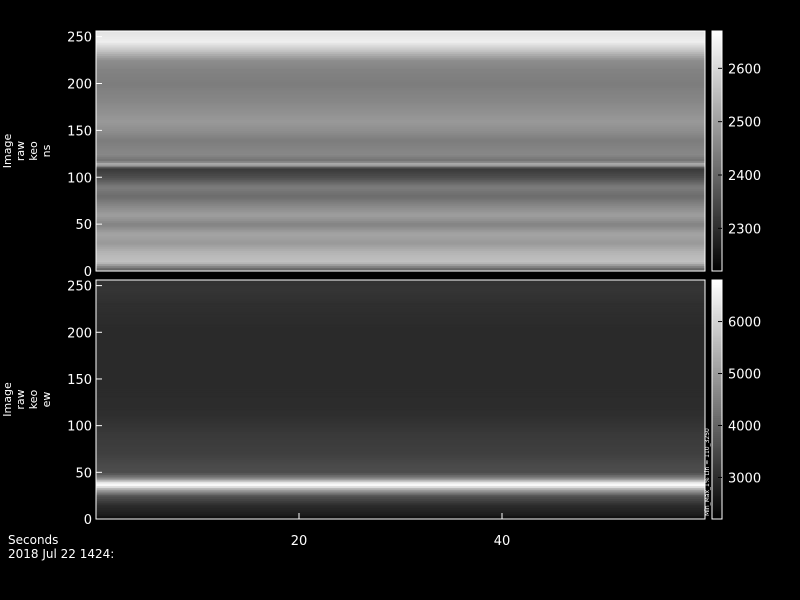  Describe the element at coordinates (88, 520) in the screenshot. I see `ew-y-tick-label: 0` at that location.